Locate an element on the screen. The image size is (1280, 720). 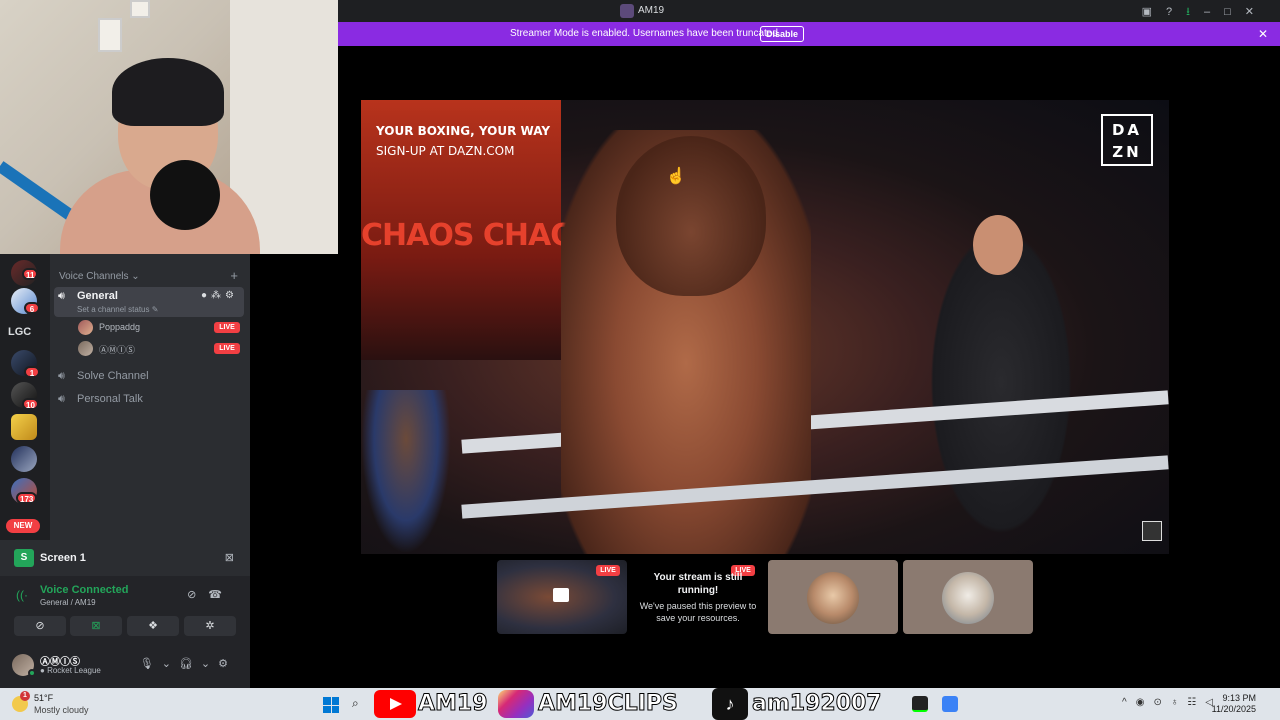
add-channel-icon: + is located at coordinates (234, 275).